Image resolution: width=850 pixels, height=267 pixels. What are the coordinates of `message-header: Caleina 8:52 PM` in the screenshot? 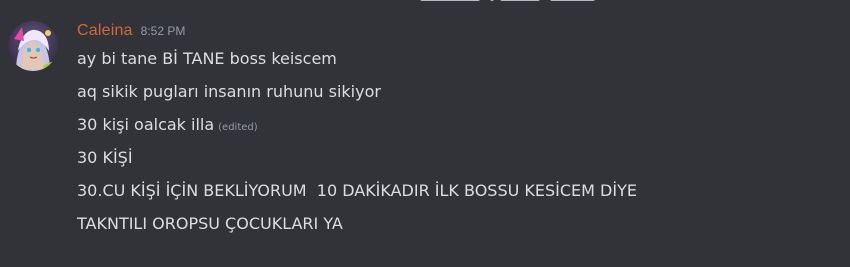 It's located at (131, 33).